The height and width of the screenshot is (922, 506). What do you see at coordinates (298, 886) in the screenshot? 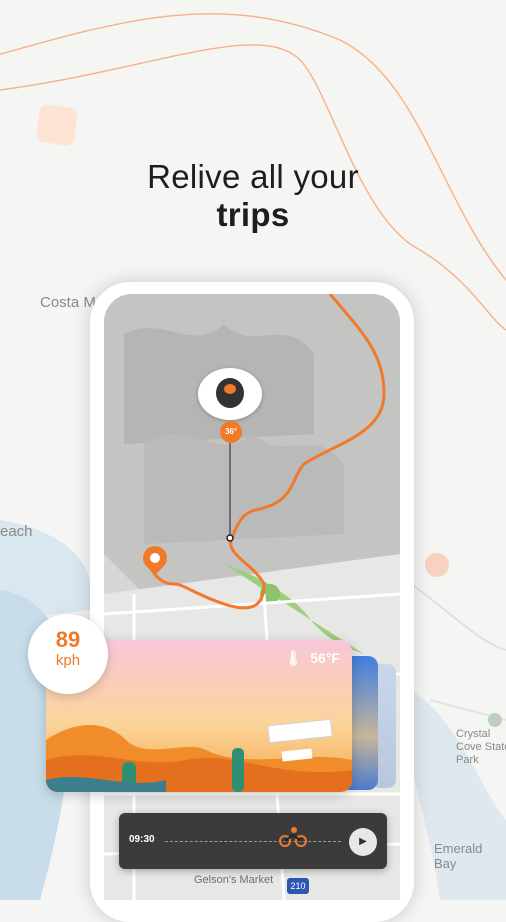
I see `route-shield: 210` at bounding box center [298, 886].